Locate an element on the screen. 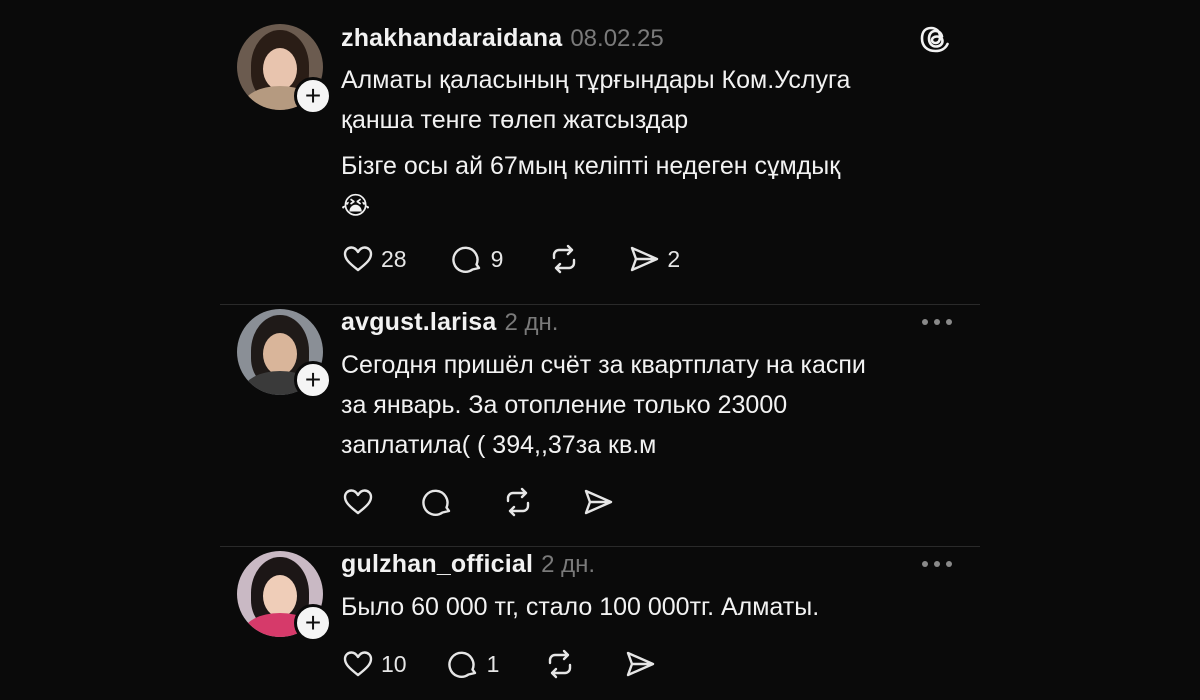 Image resolution: width=1200 pixels, height=700 pixels. like-button: 10 is located at coordinates (374, 664).